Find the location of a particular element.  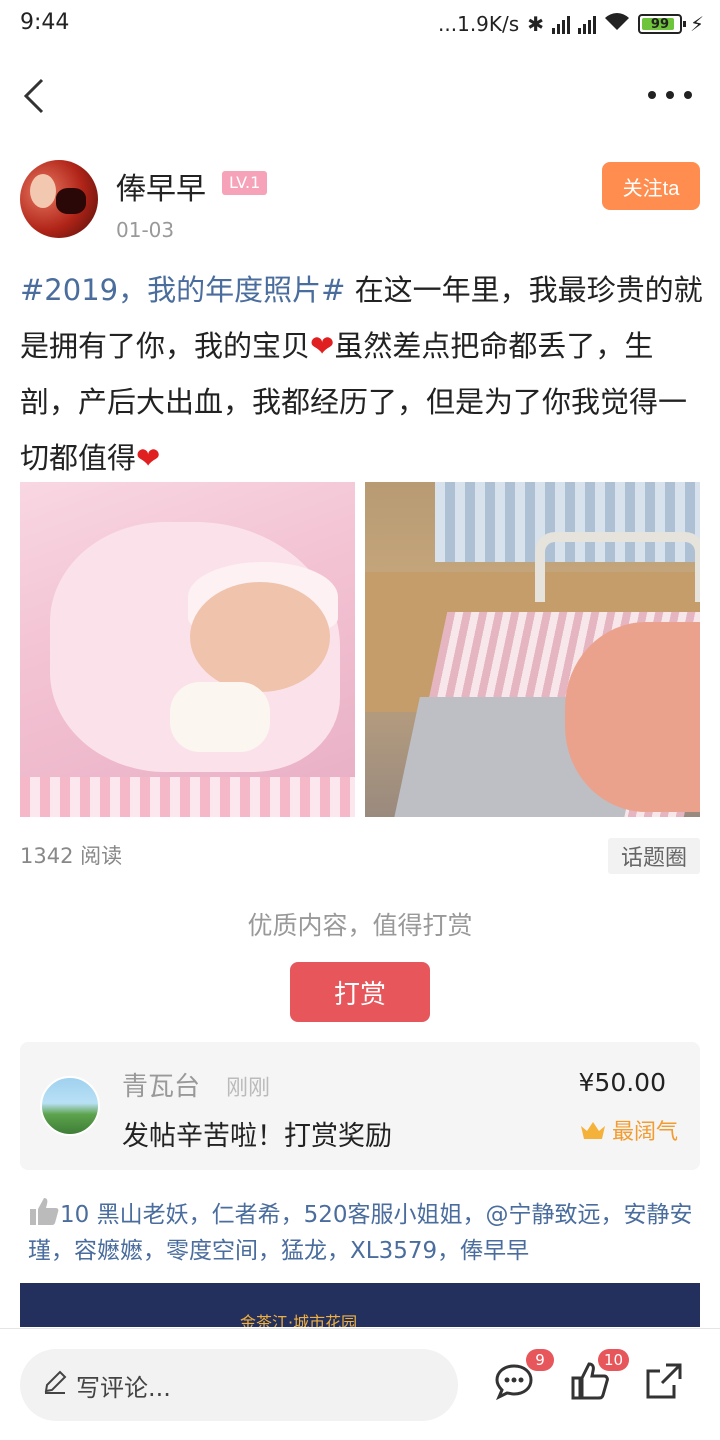

bottom-bar: 写评论... 9 10 is located at coordinates (360, 1384).